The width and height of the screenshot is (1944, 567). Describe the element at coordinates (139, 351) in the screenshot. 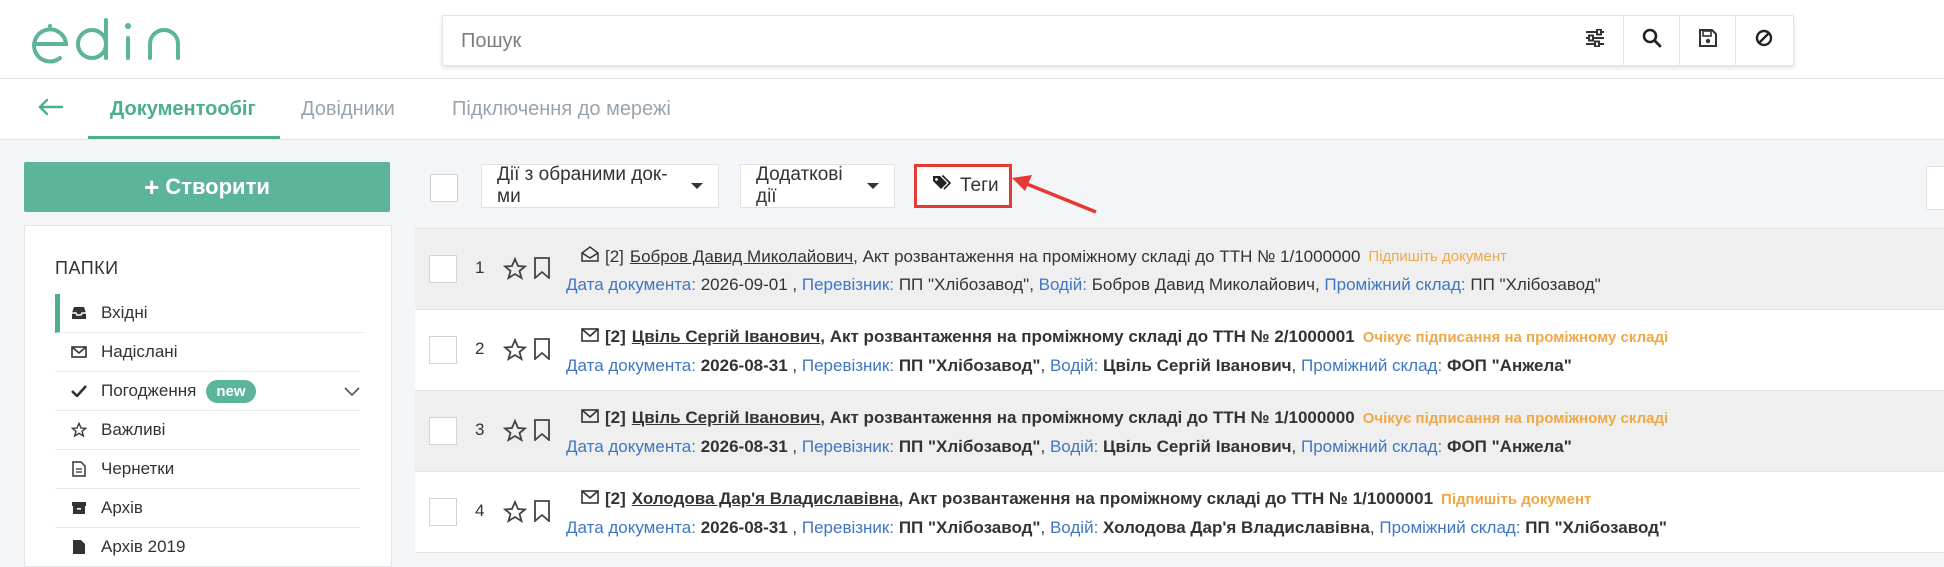

I see `folder-label: Надіслані` at that location.